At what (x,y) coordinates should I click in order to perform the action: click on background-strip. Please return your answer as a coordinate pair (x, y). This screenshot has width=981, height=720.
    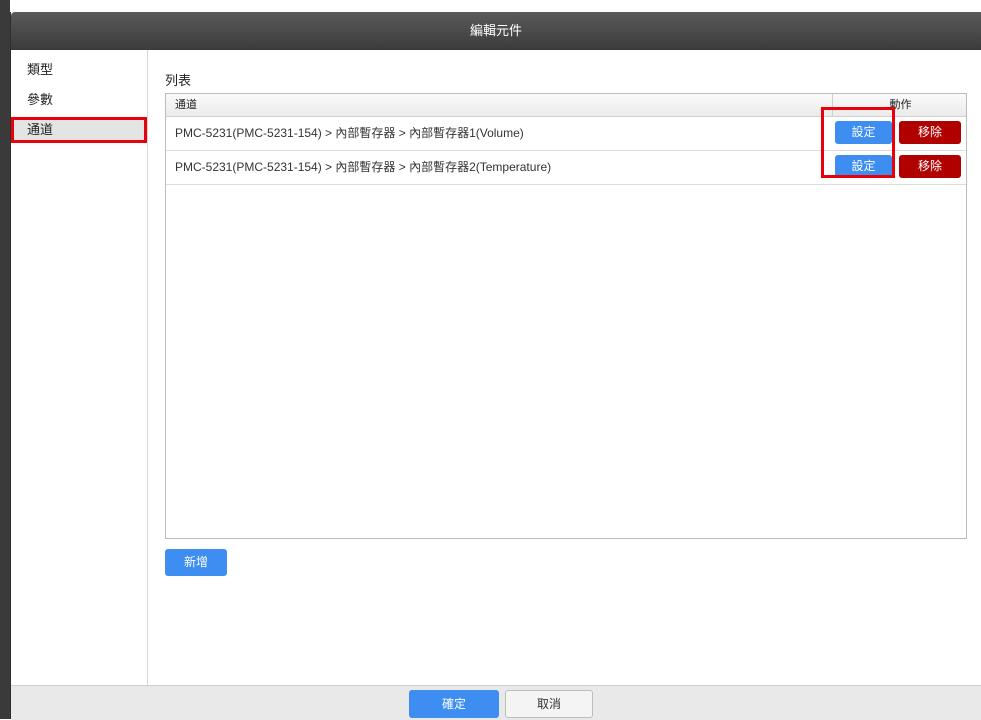
    Looking at the image, I should click on (5, 359).